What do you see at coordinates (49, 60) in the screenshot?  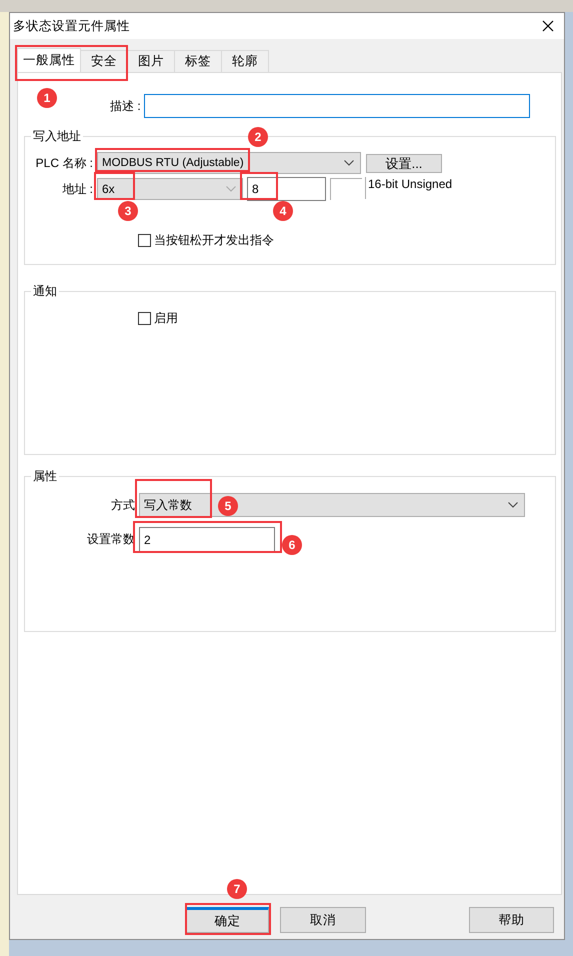 I see `tab: 一般属性` at bounding box center [49, 60].